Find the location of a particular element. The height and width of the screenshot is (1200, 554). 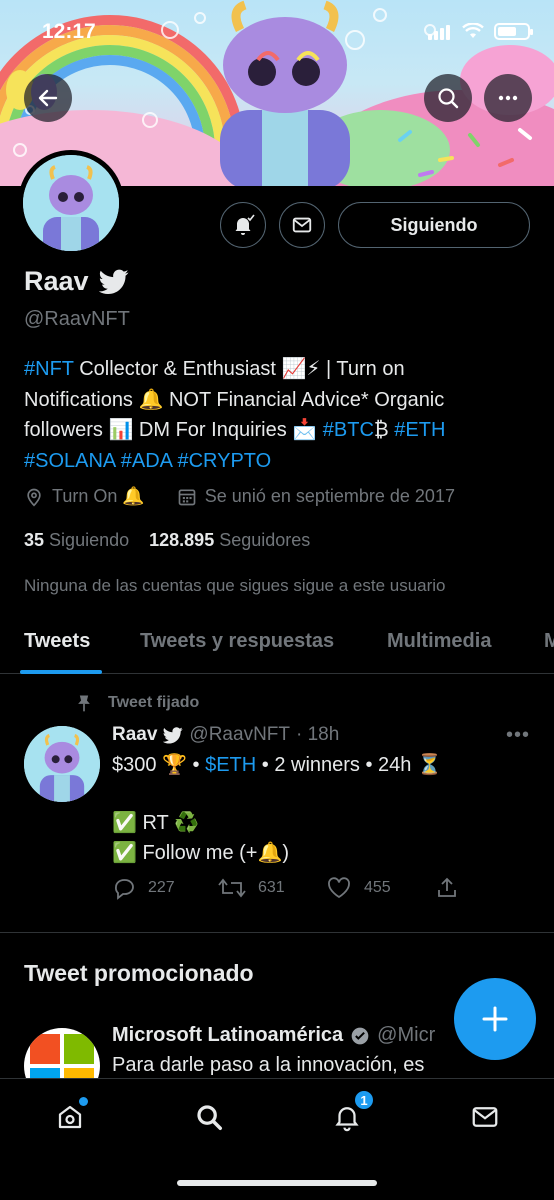

profile-meta: Turn On 🔔 Se unió en septiembre de 2017 is located at coordinates (239, 496).